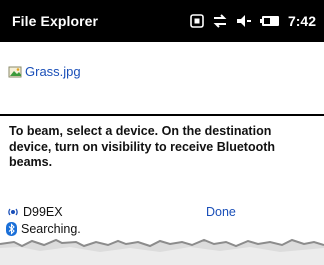  I want to click on keyboard-icon, so click(197, 21).